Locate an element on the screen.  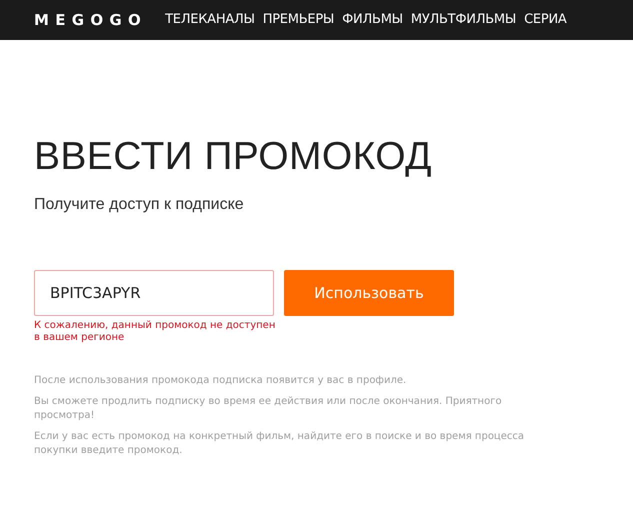
promo-code-field: BPITC3APYR is located at coordinates (154, 293).